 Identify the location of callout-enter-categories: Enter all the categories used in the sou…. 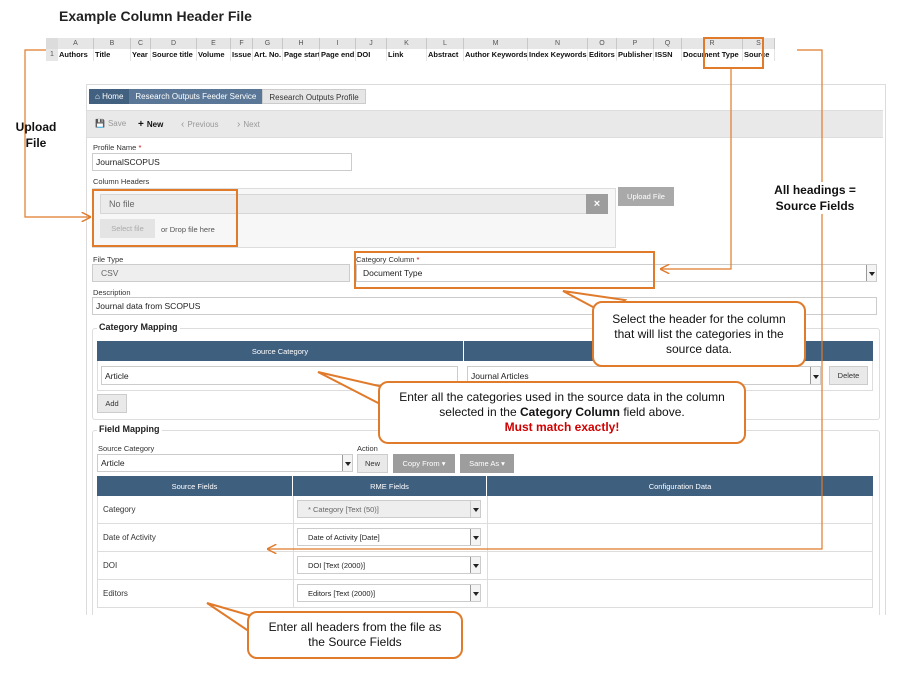
(562, 412).